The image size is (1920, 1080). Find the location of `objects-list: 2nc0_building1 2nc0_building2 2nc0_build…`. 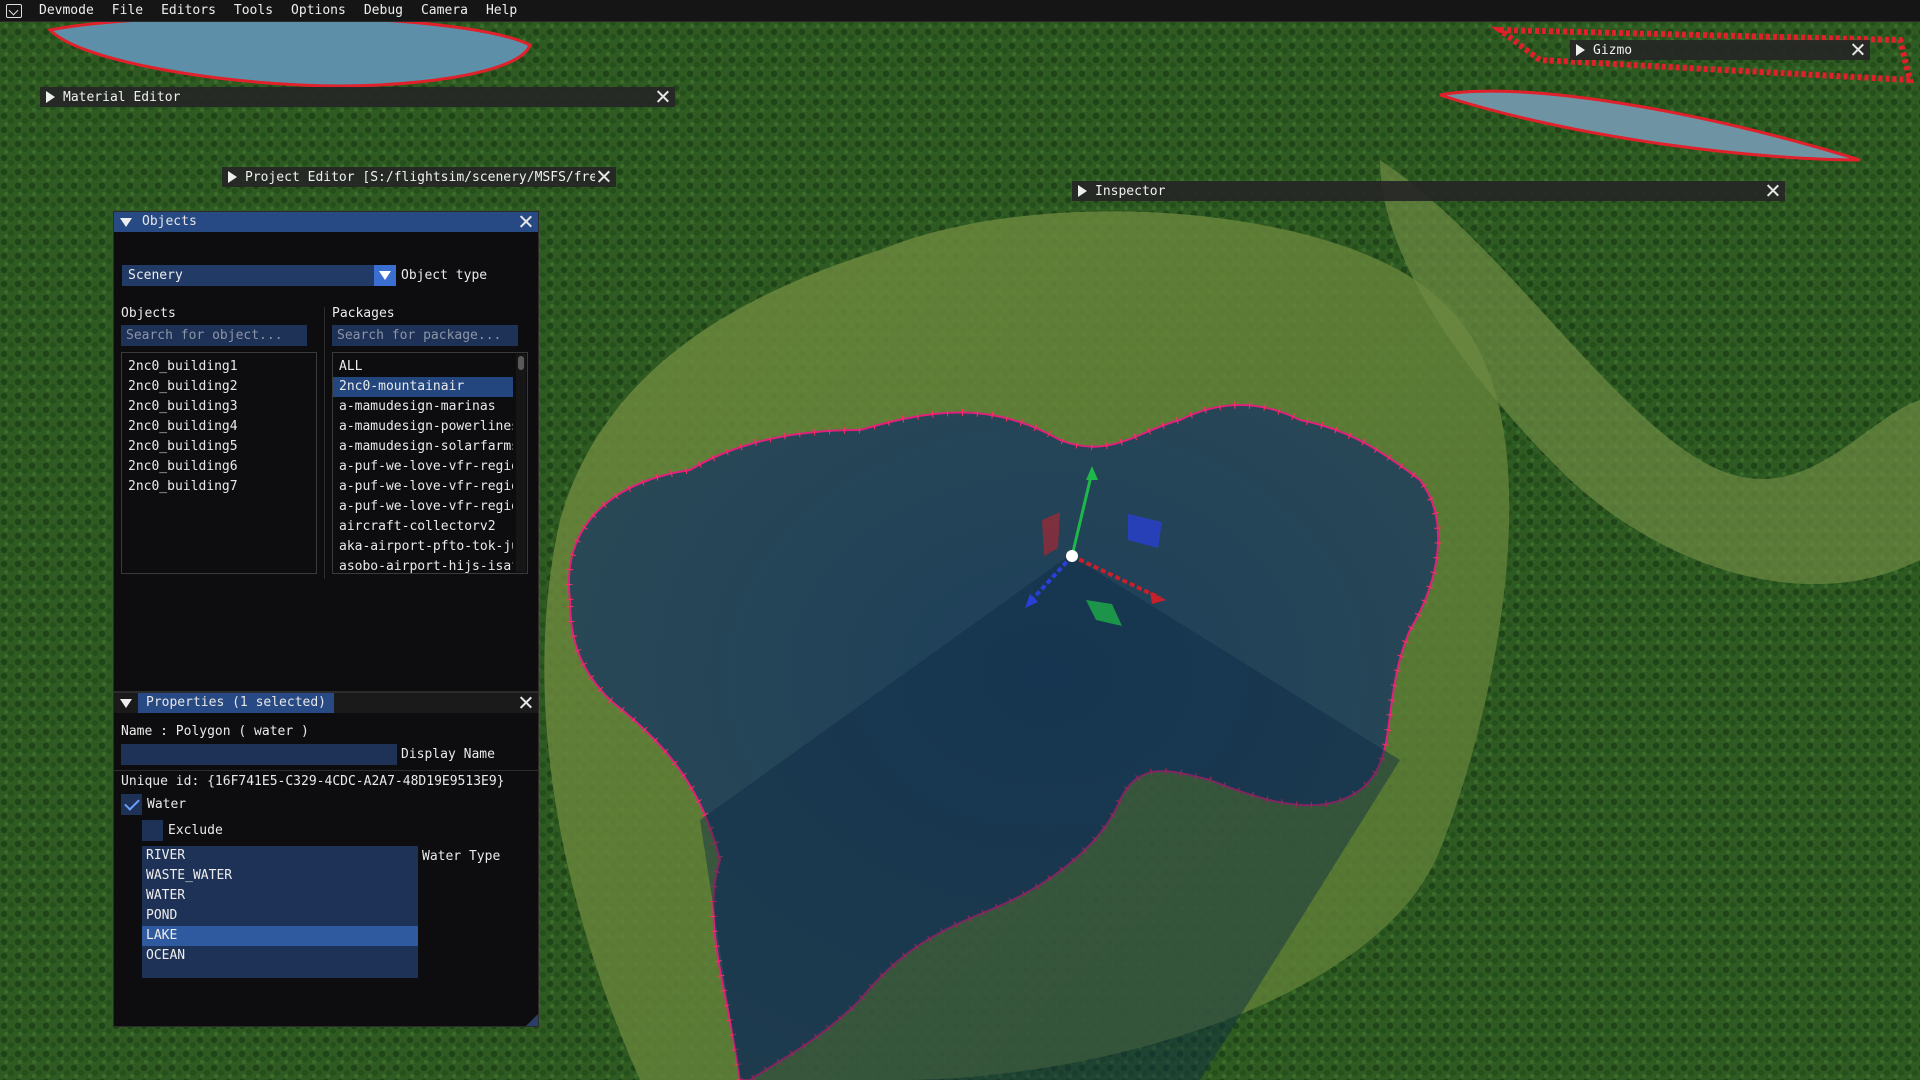

objects-list: 2nc0_building1 2nc0_building2 2nc0_build… is located at coordinates (219, 463).